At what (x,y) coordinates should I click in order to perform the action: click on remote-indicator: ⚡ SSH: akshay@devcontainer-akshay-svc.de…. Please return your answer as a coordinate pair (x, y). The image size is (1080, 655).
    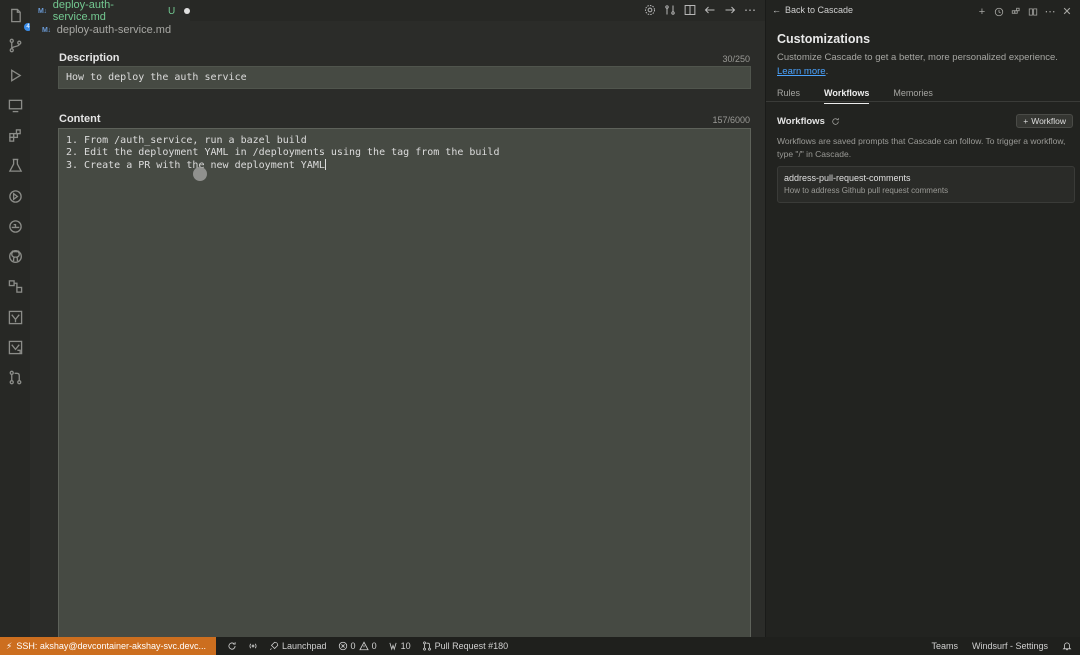
    Looking at the image, I should click on (108, 646).